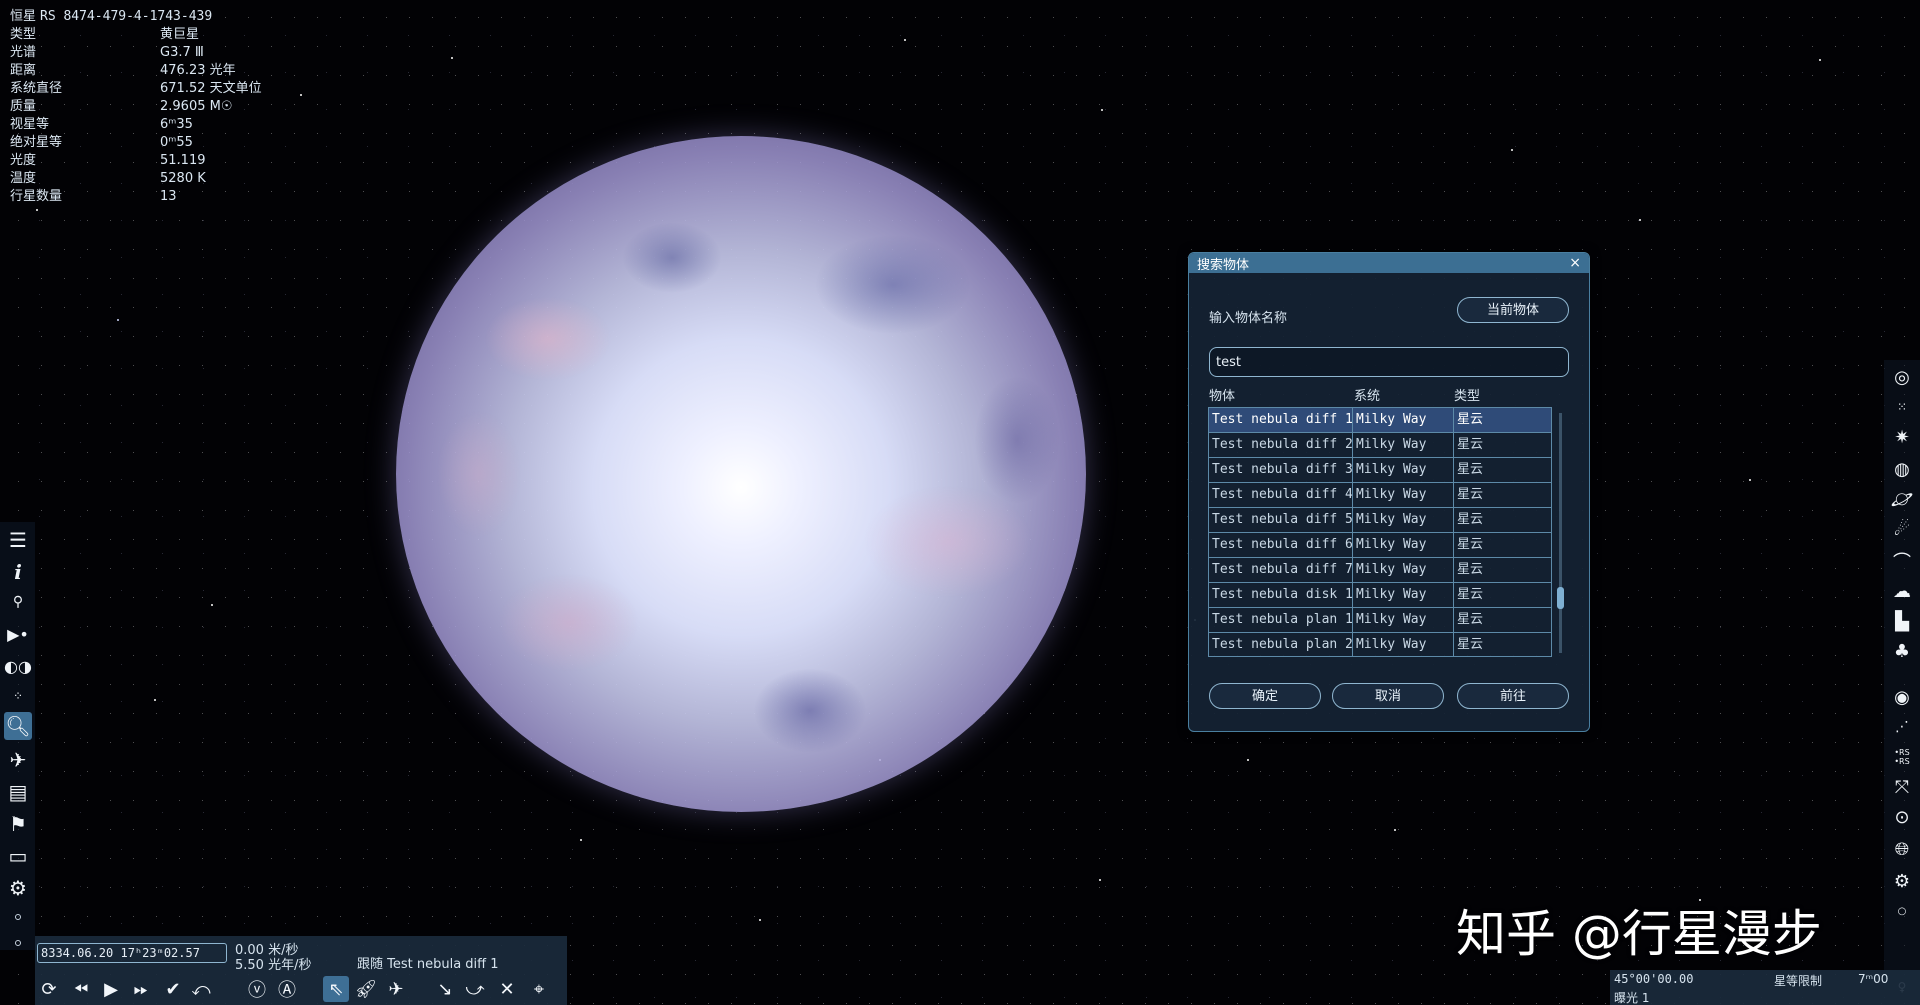 This screenshot has width=1920, height=1005. What do you see at coordinates (1902, 499) in the screenshot?
I see `planets-icon: 🪐︎` at bounding box center [1902, 499].